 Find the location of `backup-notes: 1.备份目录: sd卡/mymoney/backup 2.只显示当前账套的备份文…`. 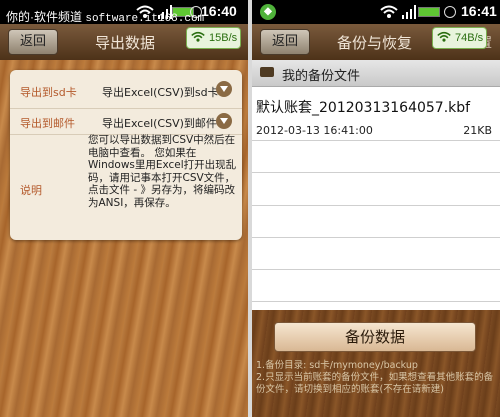

backup-notes: 1.备份目录: sd卡/mymoney/backup 2.只显示当前账套的备份文… is located at coordinates (375, 377).